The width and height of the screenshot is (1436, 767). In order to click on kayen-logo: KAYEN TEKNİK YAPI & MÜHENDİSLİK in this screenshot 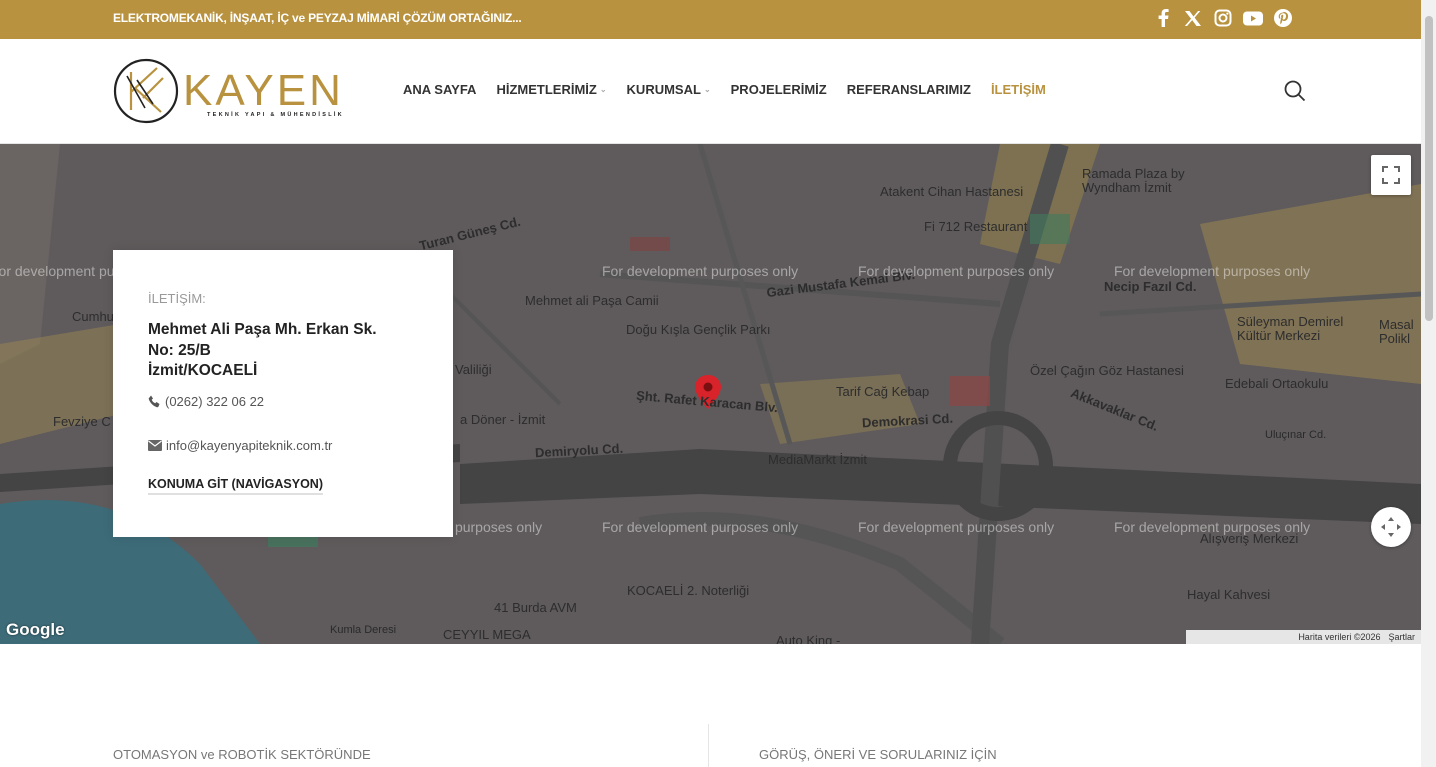, I will do `click(239, 91)`.